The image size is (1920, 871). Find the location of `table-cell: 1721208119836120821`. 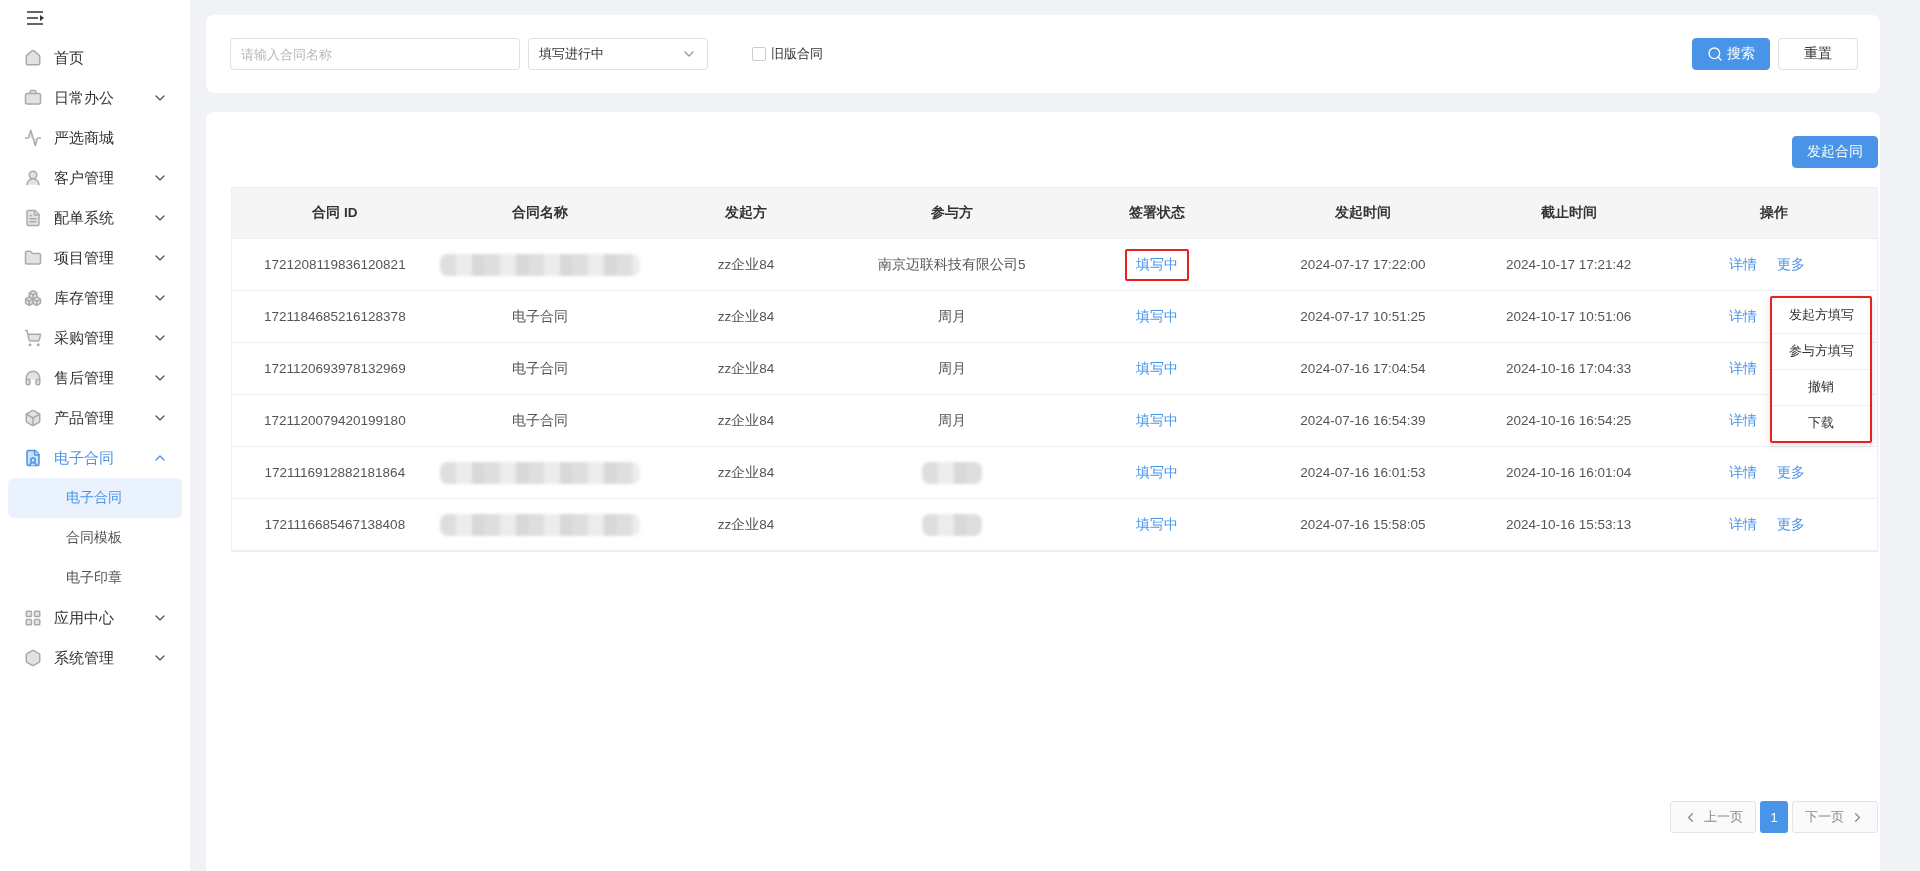

table-cell: 1721208119836120821 is located at coordinates (335, 264).